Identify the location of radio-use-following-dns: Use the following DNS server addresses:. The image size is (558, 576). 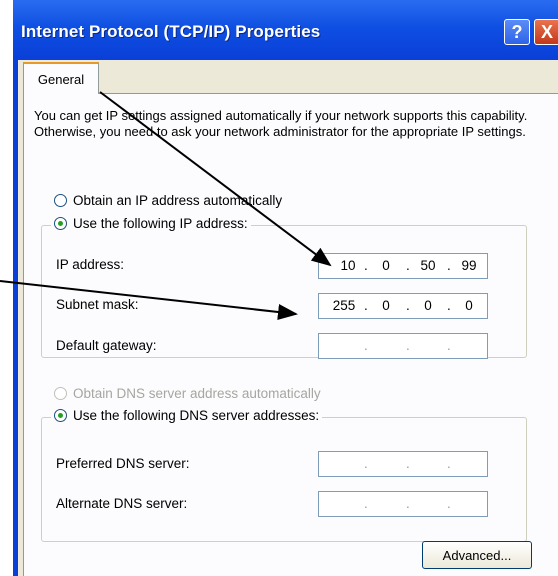
(187, 415).